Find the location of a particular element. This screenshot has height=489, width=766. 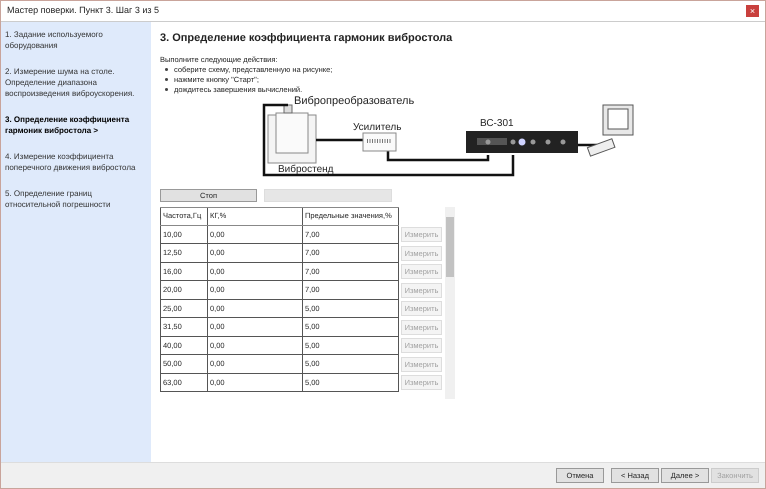

step-item: 2. Измерение шума на столе. Определение диапазона воспроизведения виброускорения. is located at coordinates (76, 82).